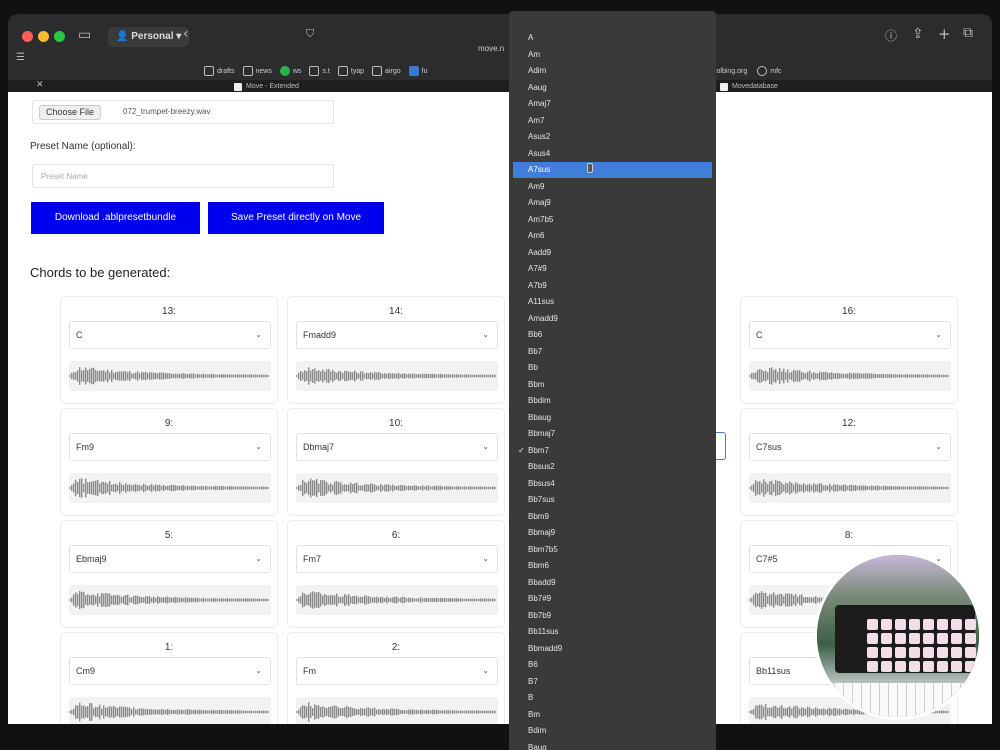  Describe the element at coordinates (612, 236) in the screenshot. I see `dropdown-option: Am6` at that location.